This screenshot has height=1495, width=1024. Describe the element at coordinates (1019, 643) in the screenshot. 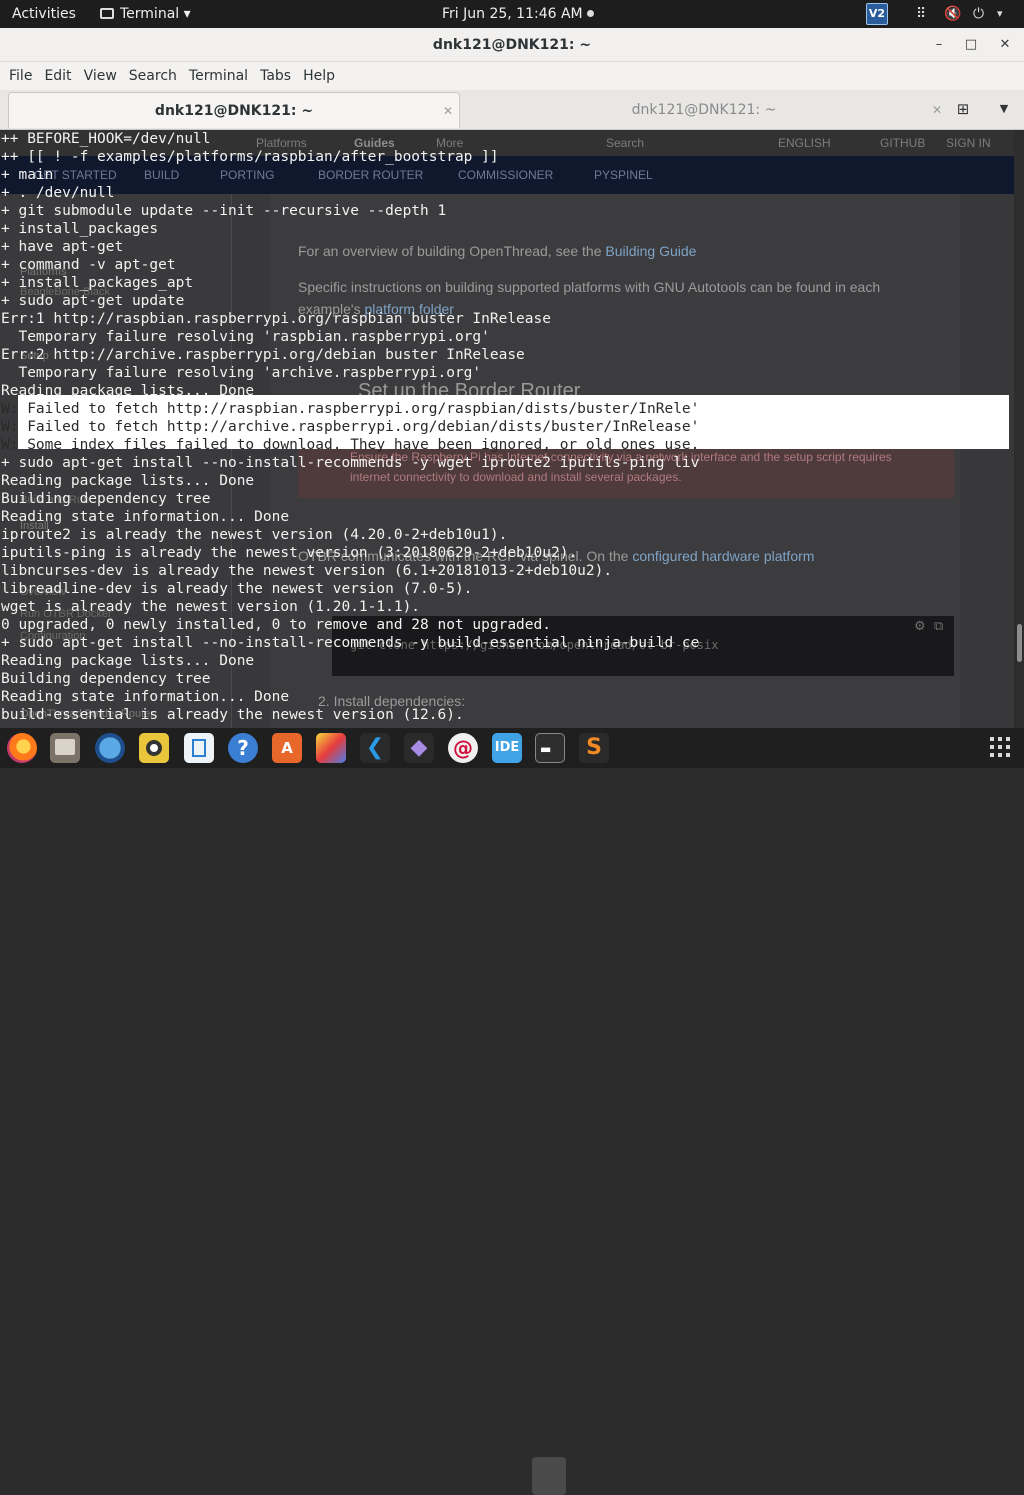

I see `scroll-thumb` at that location.